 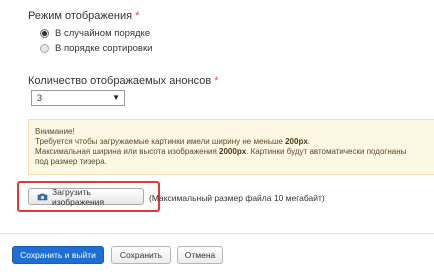 I want to click on radio-option-random: В случайном порядке, so click(x=95, y=33).